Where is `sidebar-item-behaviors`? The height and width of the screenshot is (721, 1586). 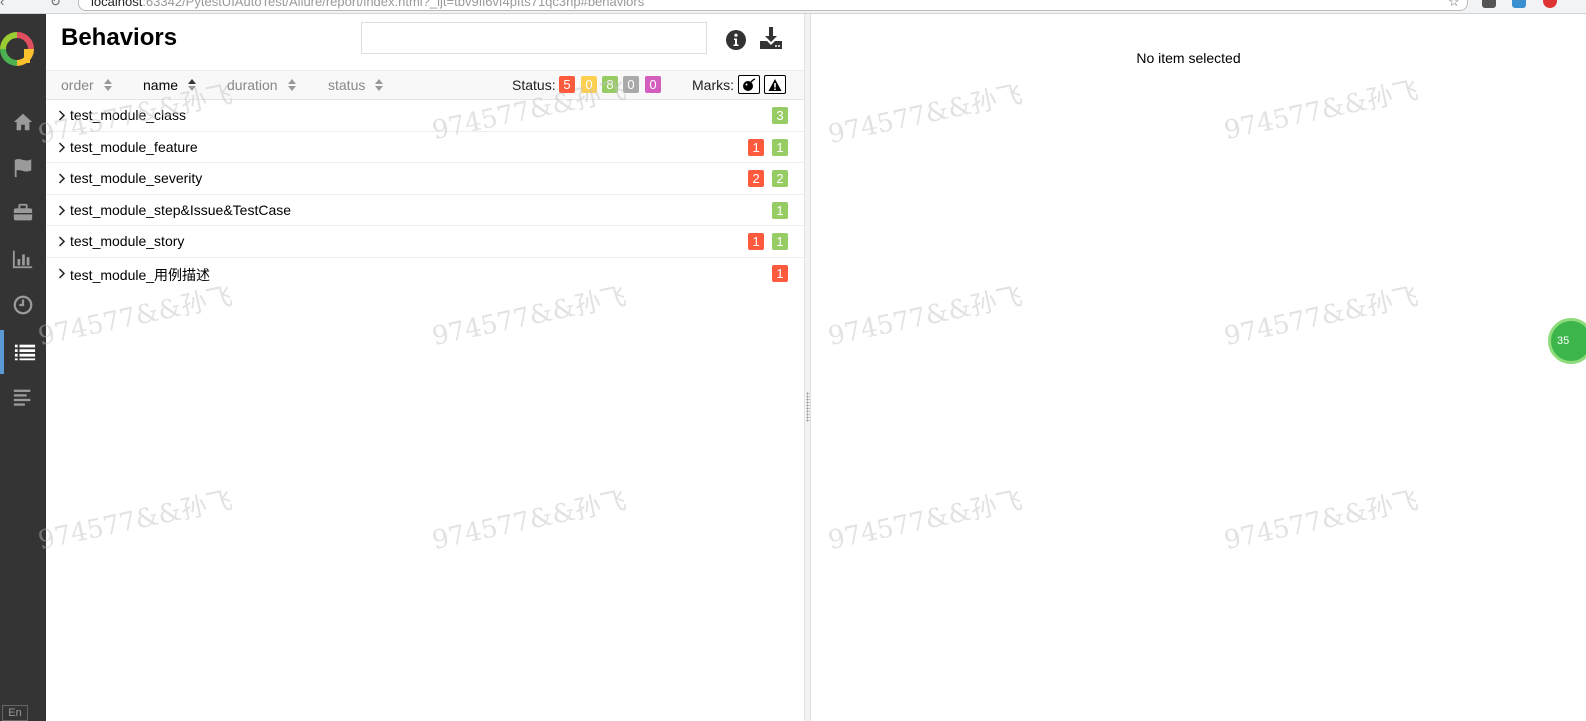 sidebar-item-behaviors is located at coordinates (23, 352).